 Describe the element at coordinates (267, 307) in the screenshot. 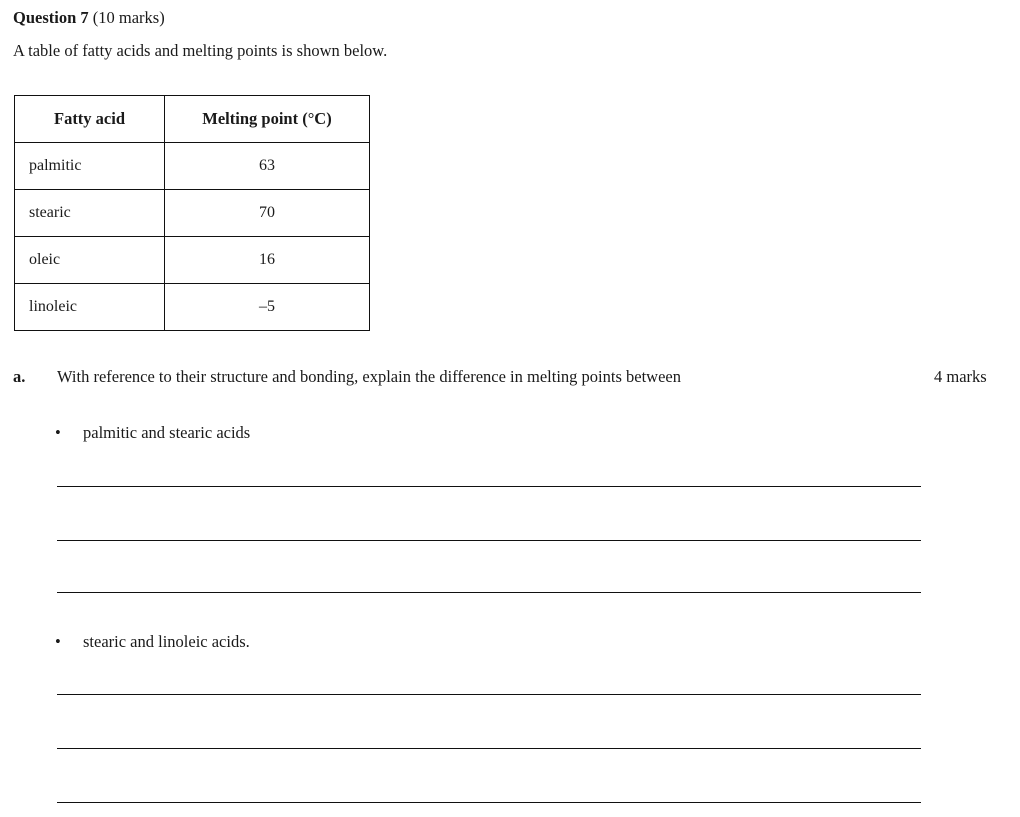

I see `cell-melting-point: –5` at that location.